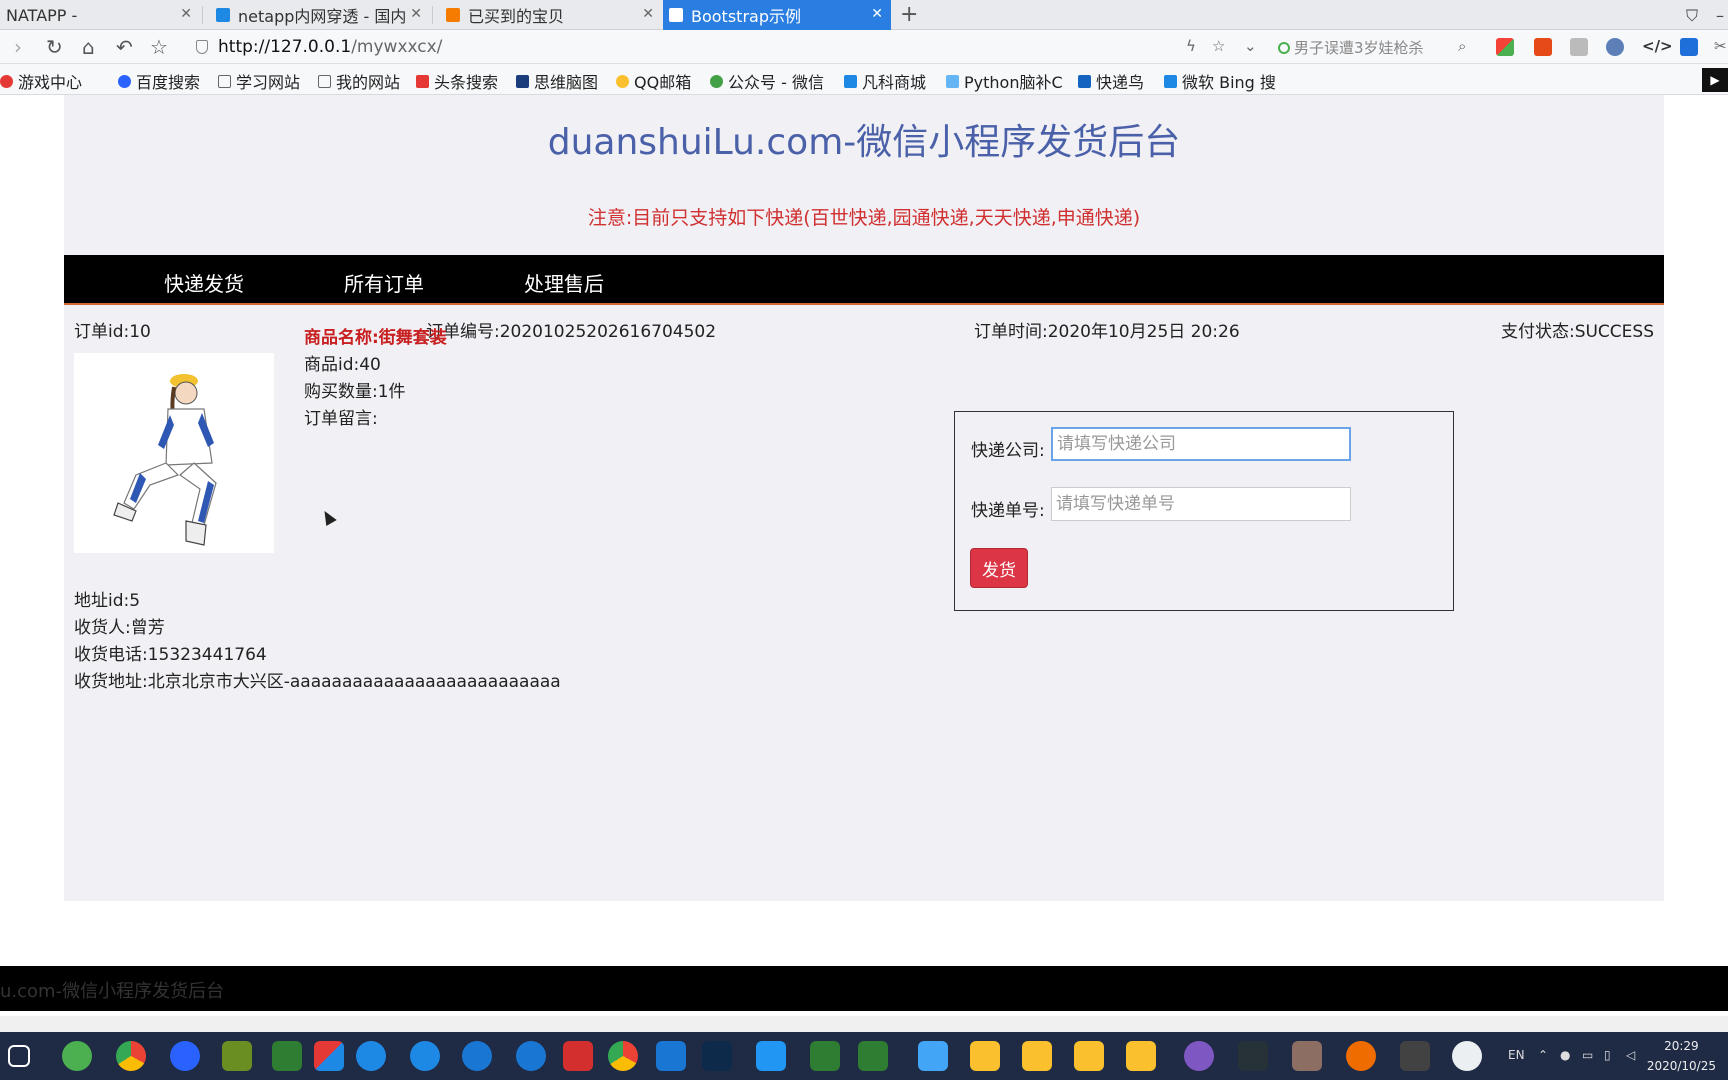  Describe the element at coordinates (1689, 47) in the screenshot. I see `download-icon` at that location.